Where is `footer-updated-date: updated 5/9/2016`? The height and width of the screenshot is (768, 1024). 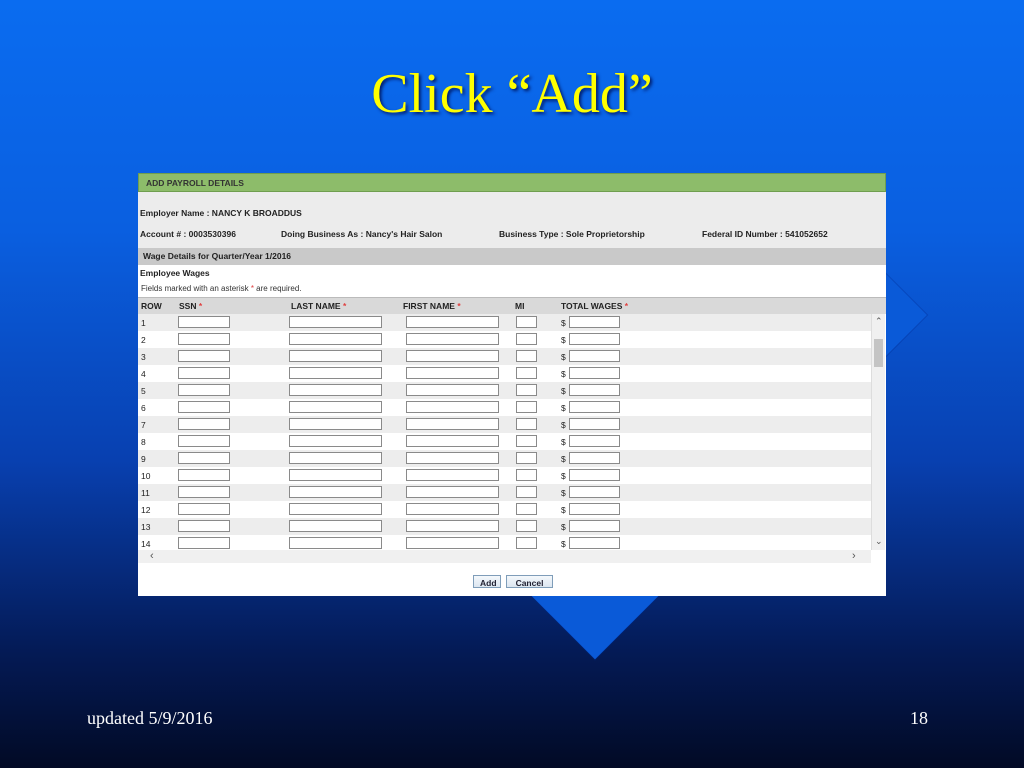 footer-updated-date: updated 5/9/2016 is located at coordinates (150, 718).